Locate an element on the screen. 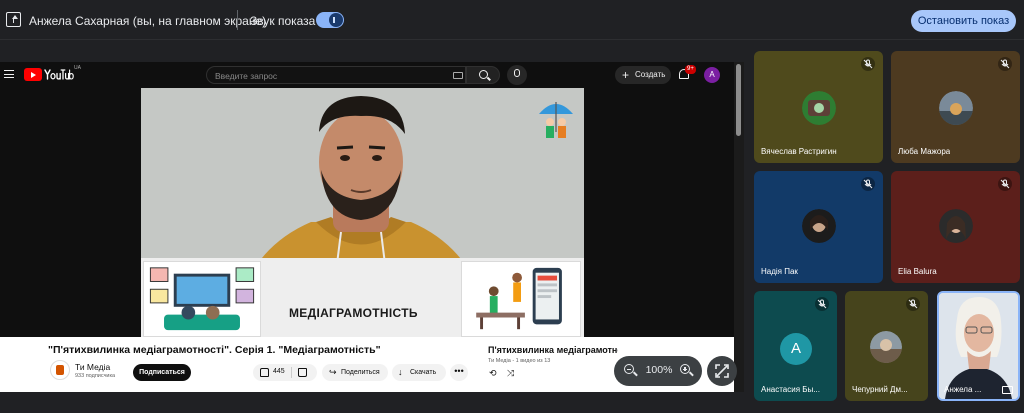 The height and width of the screenshot is (413, 1024). more-actions-button: ••• is located at coordinates (459, 372).